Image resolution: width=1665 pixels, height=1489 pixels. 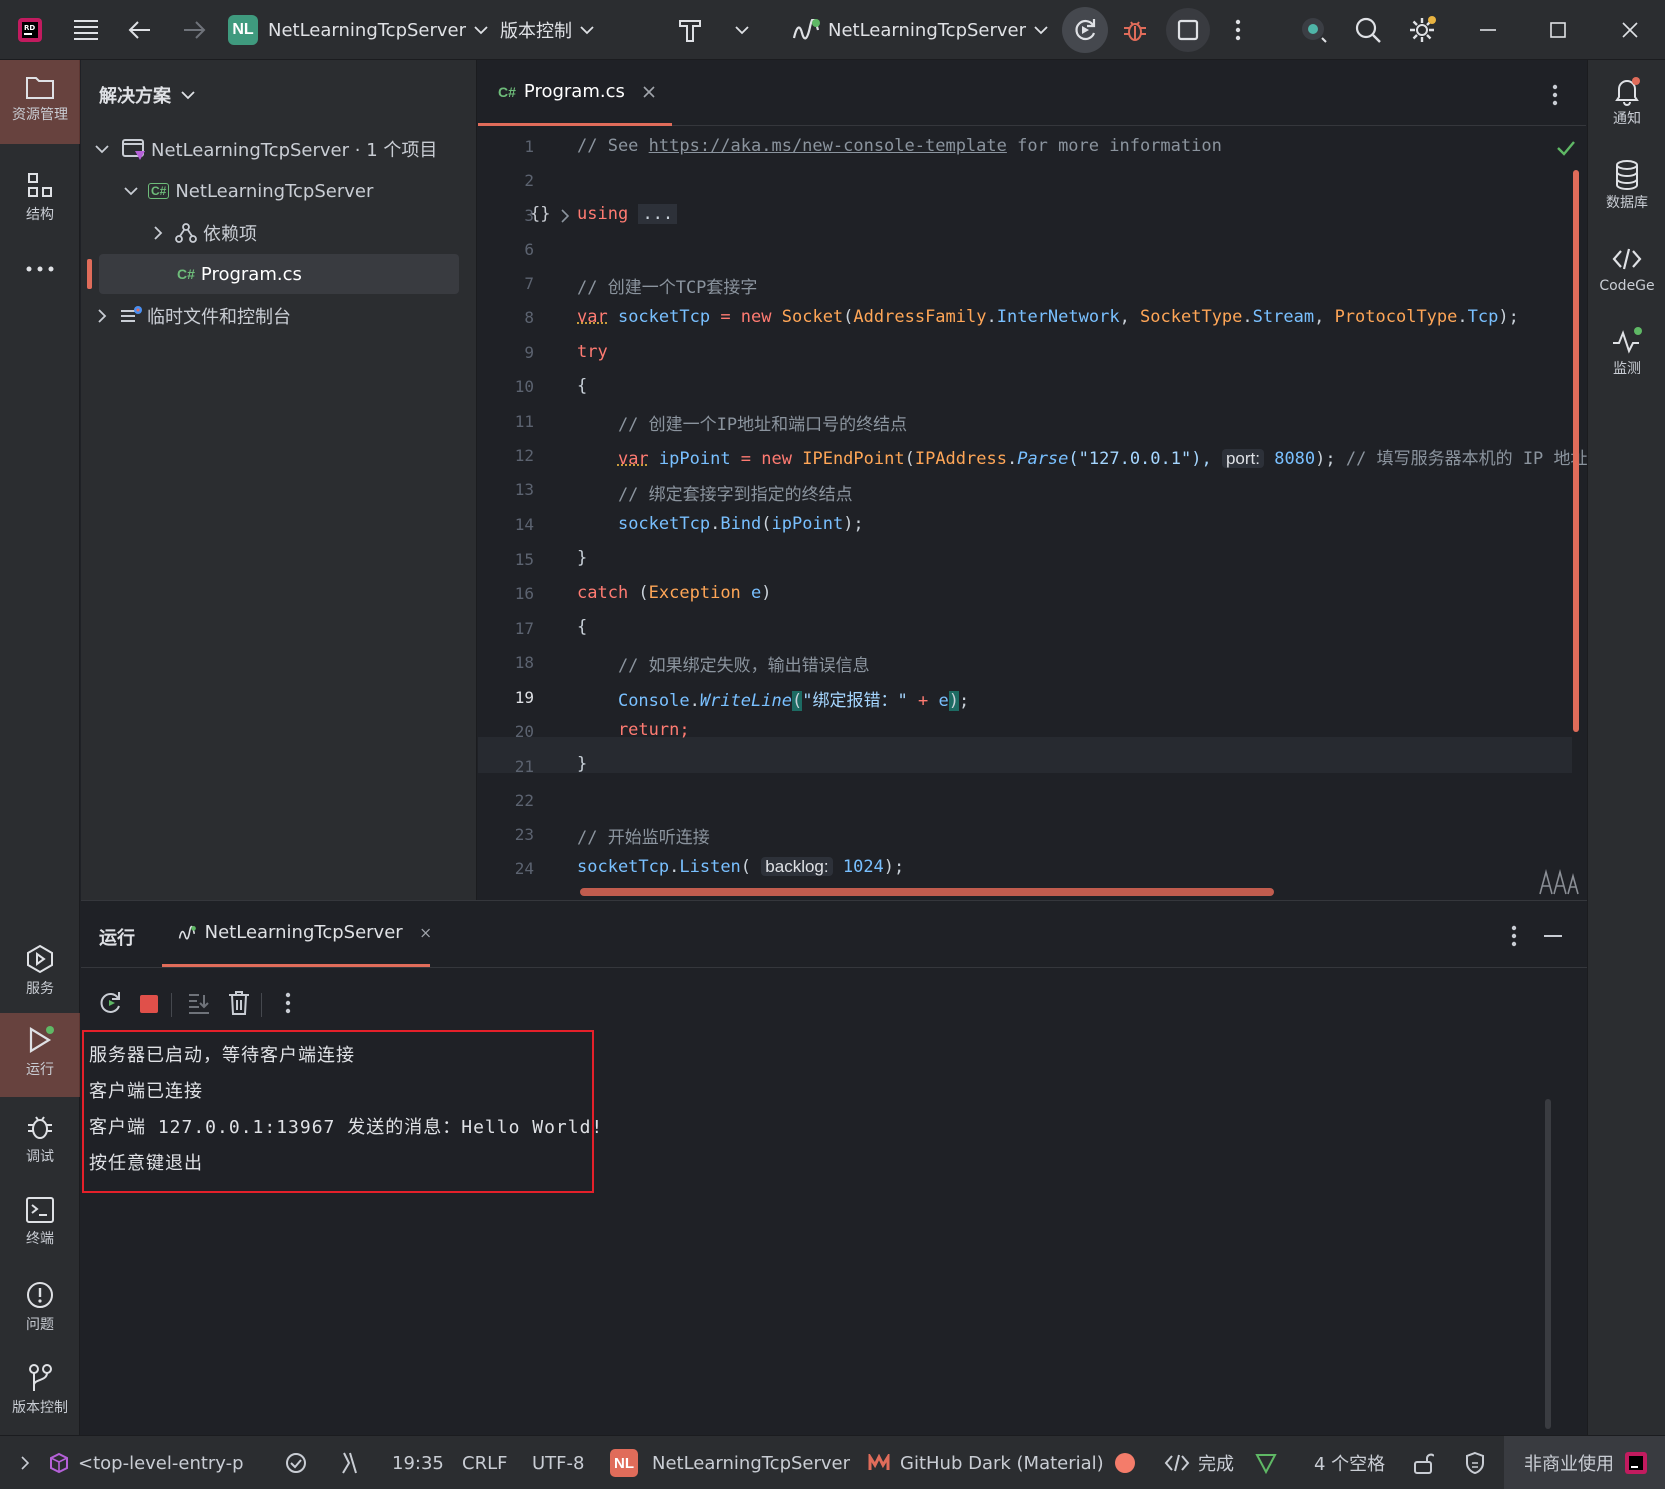 What do you see at coordinates (1576, 451) in the screenshot?
I see `editor-vertical-scrollbar` at bounding box center [1576, 451].